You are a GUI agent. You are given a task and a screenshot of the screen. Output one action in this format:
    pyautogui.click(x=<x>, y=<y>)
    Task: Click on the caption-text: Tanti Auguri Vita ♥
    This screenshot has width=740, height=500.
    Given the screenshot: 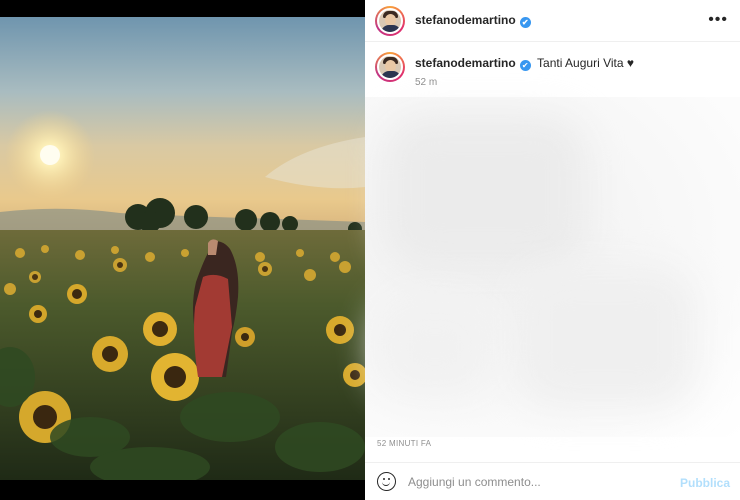 What is the action you would take?
    pyautogui.click(x=585, y=63)
    